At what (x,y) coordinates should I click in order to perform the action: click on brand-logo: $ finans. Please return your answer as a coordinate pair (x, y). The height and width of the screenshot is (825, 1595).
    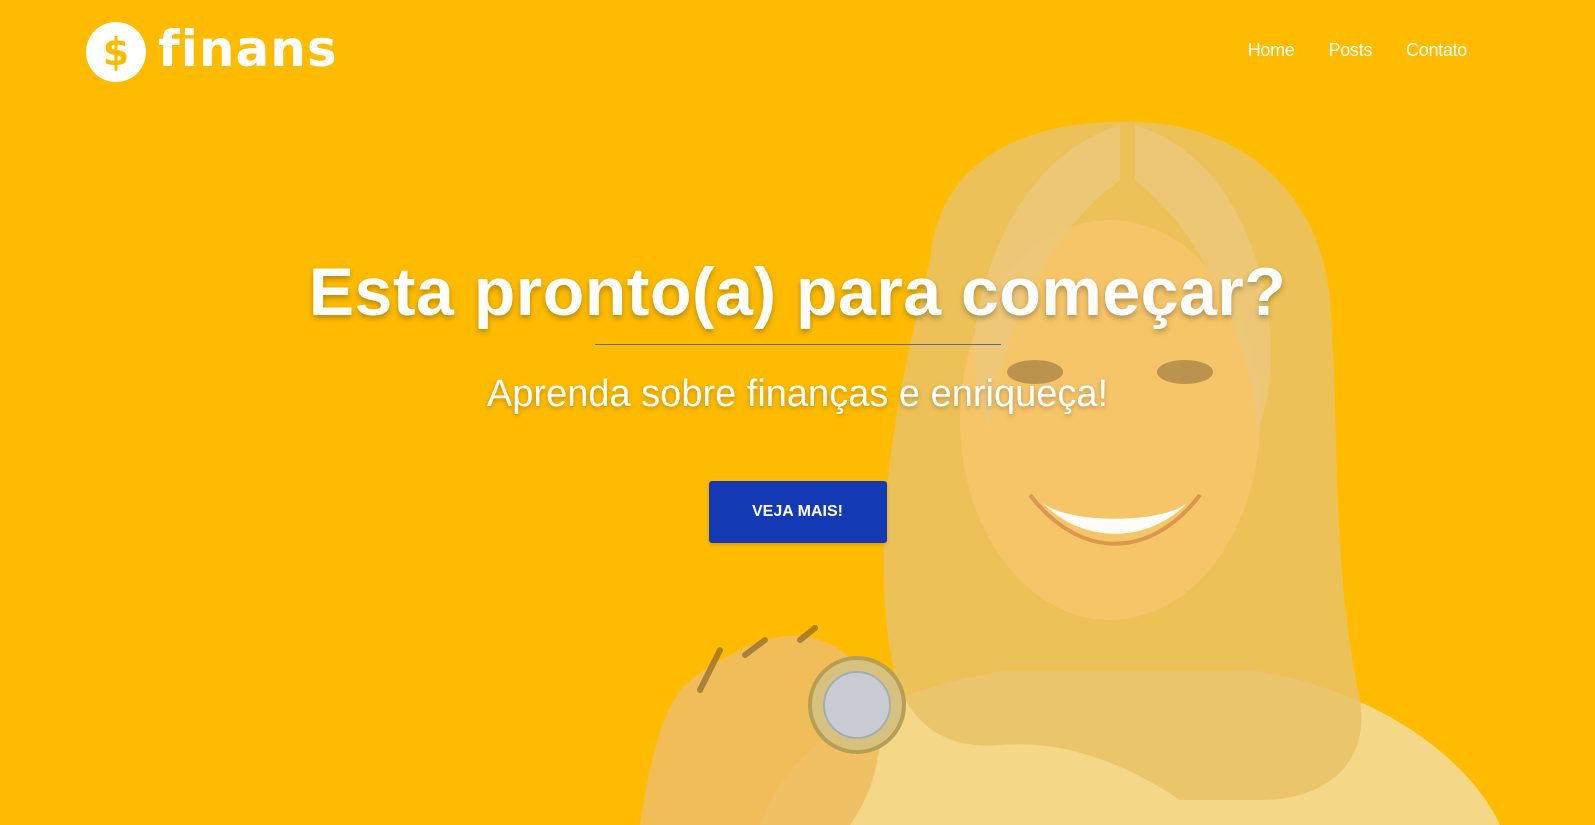
    Looking at the image, I should click on (212, 52).